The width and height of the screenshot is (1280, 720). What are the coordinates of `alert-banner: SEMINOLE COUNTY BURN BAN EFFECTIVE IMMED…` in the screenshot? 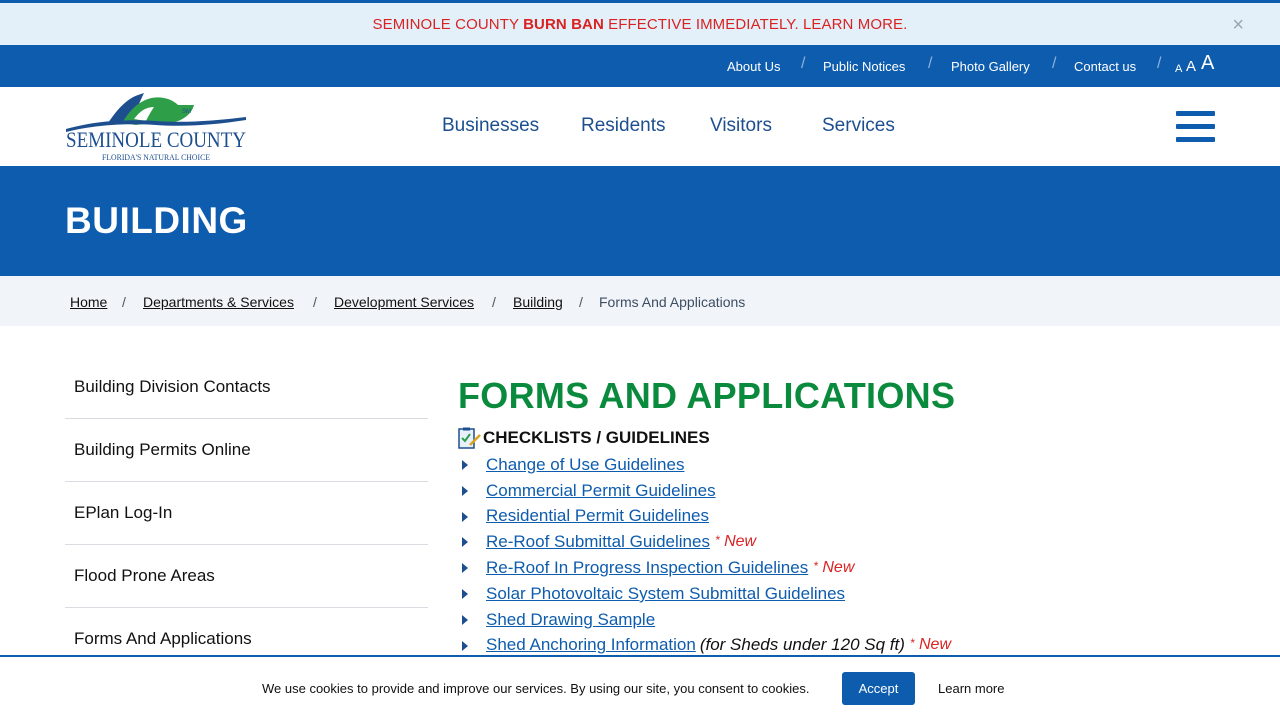 It's located at (640, 22).